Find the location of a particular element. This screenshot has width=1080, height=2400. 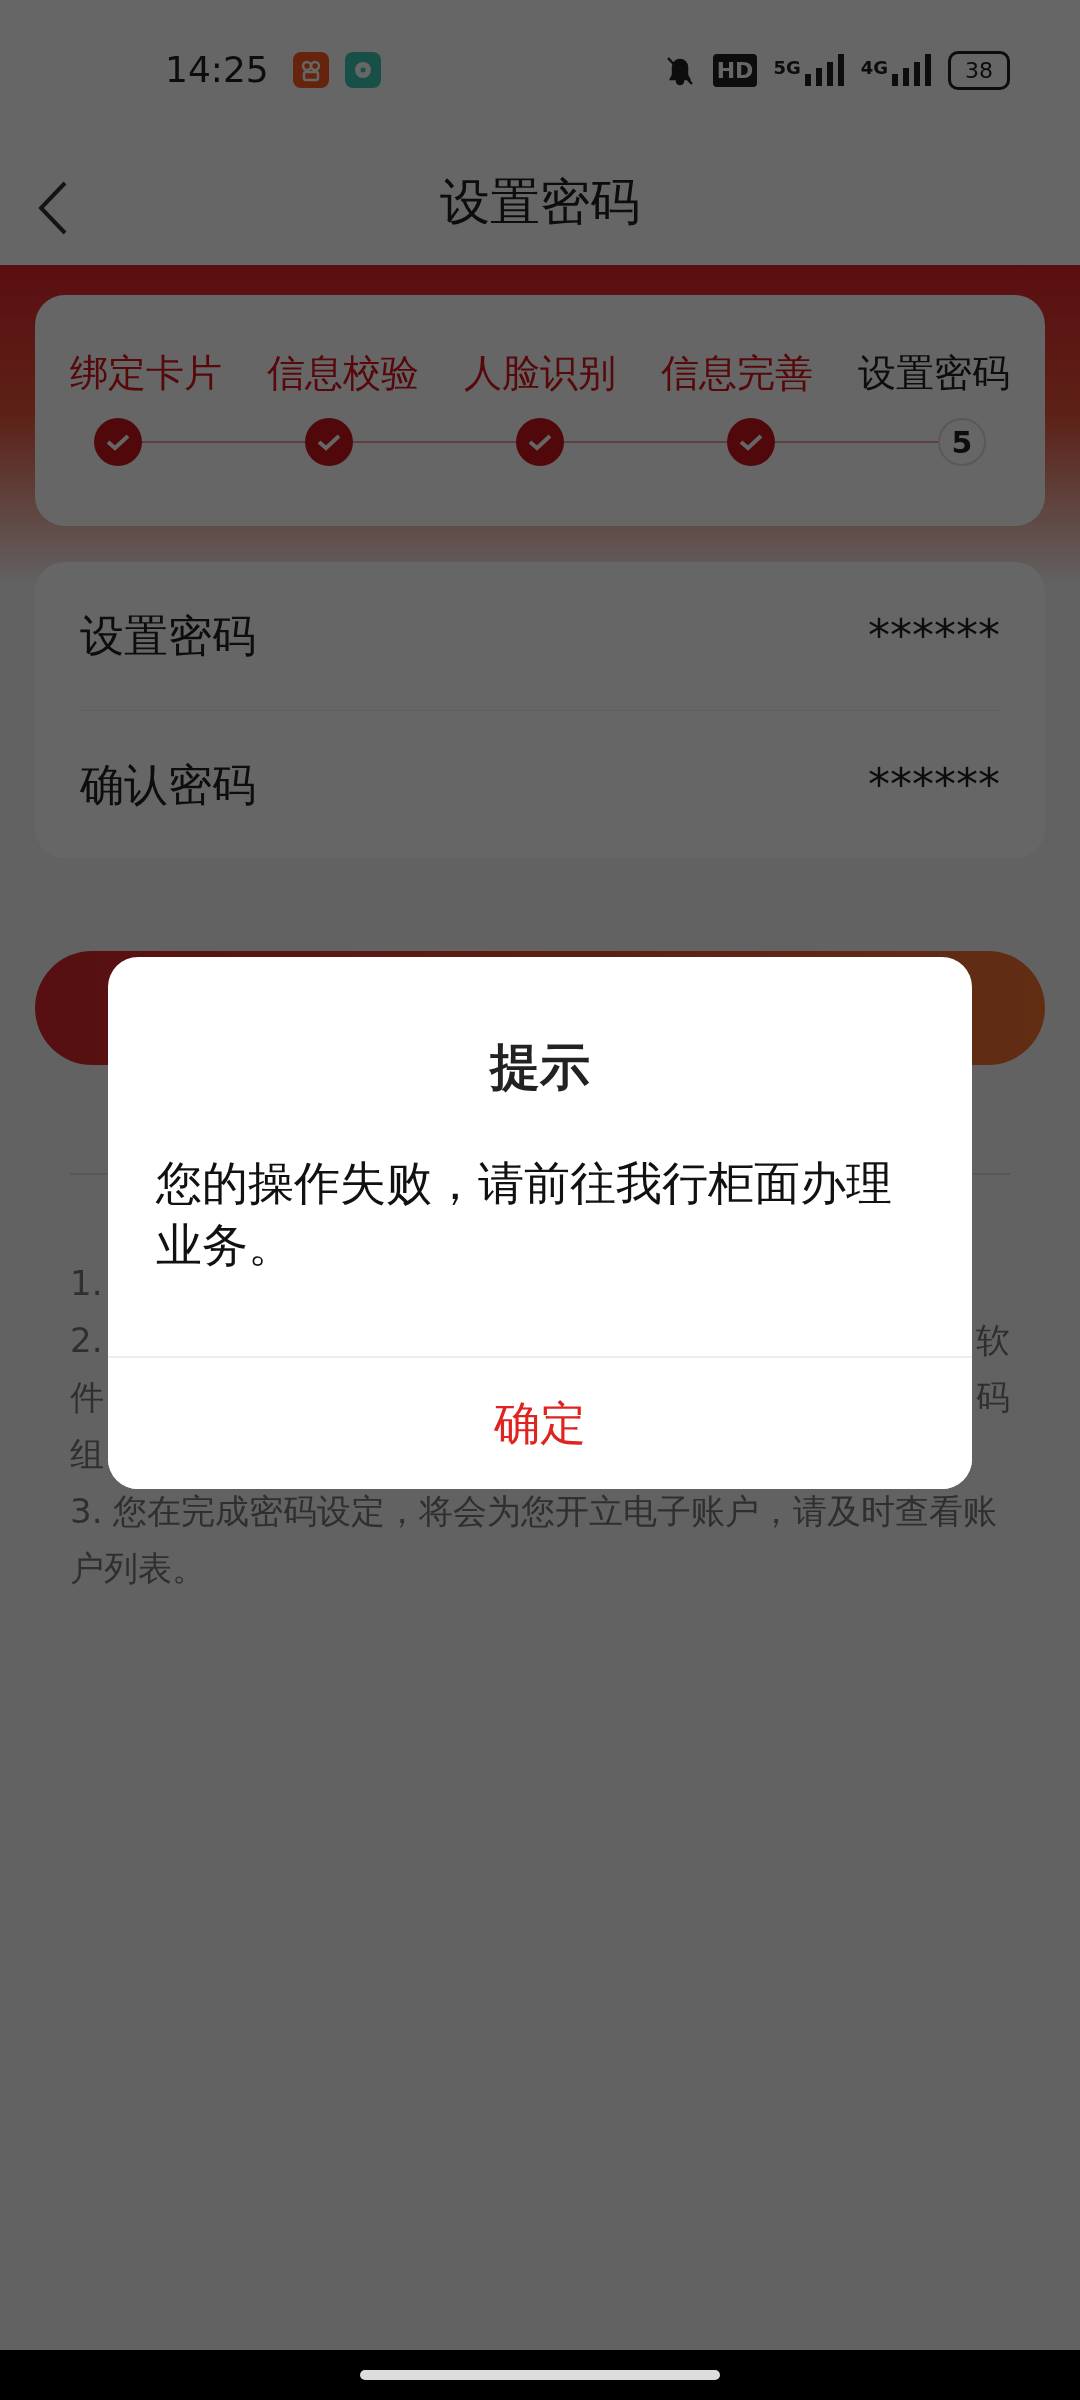

hd-badge: HD is located at coordinates (735, 70).